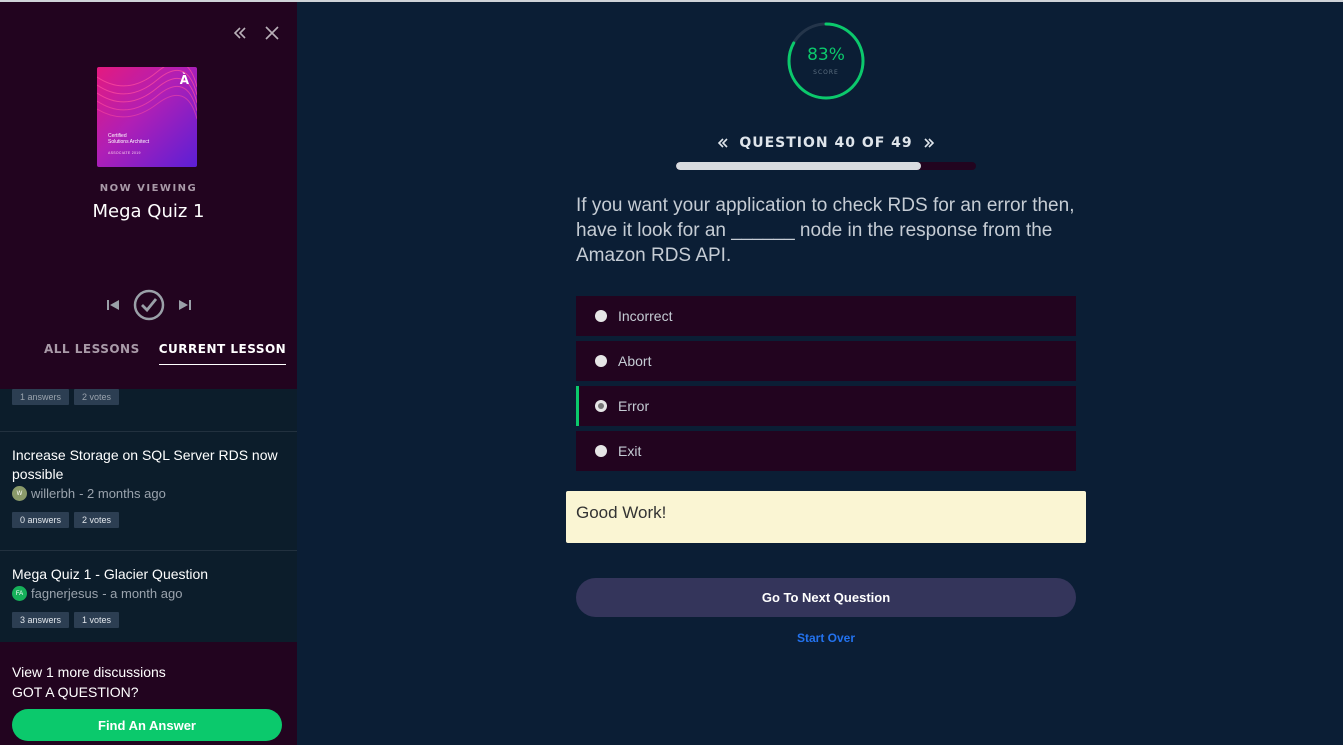 The height and width of the screenshot is (745, 1343). What do you see at coordinates (826, 55) in the screenshot?
I see `score-percent: 83%` at bounding box center [826, 55].